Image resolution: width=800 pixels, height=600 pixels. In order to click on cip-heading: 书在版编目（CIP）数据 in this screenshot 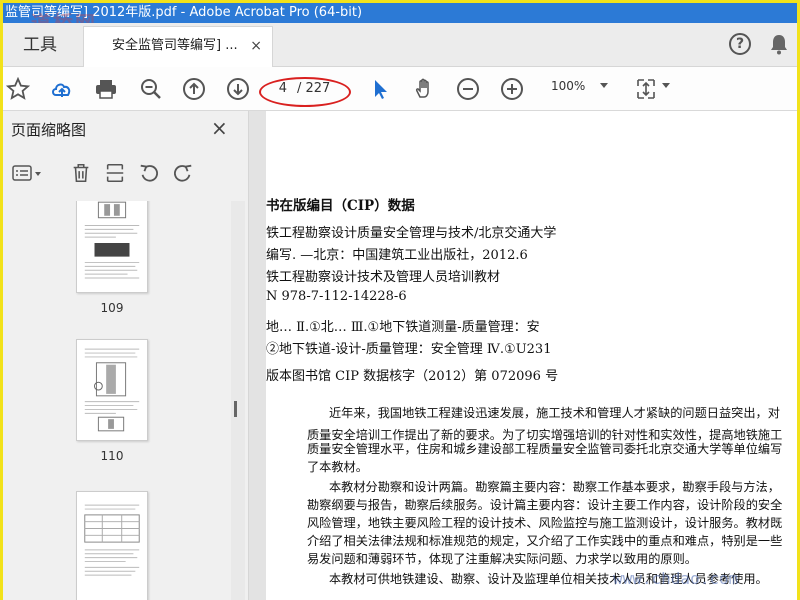, I will do `click(340, 206)`.